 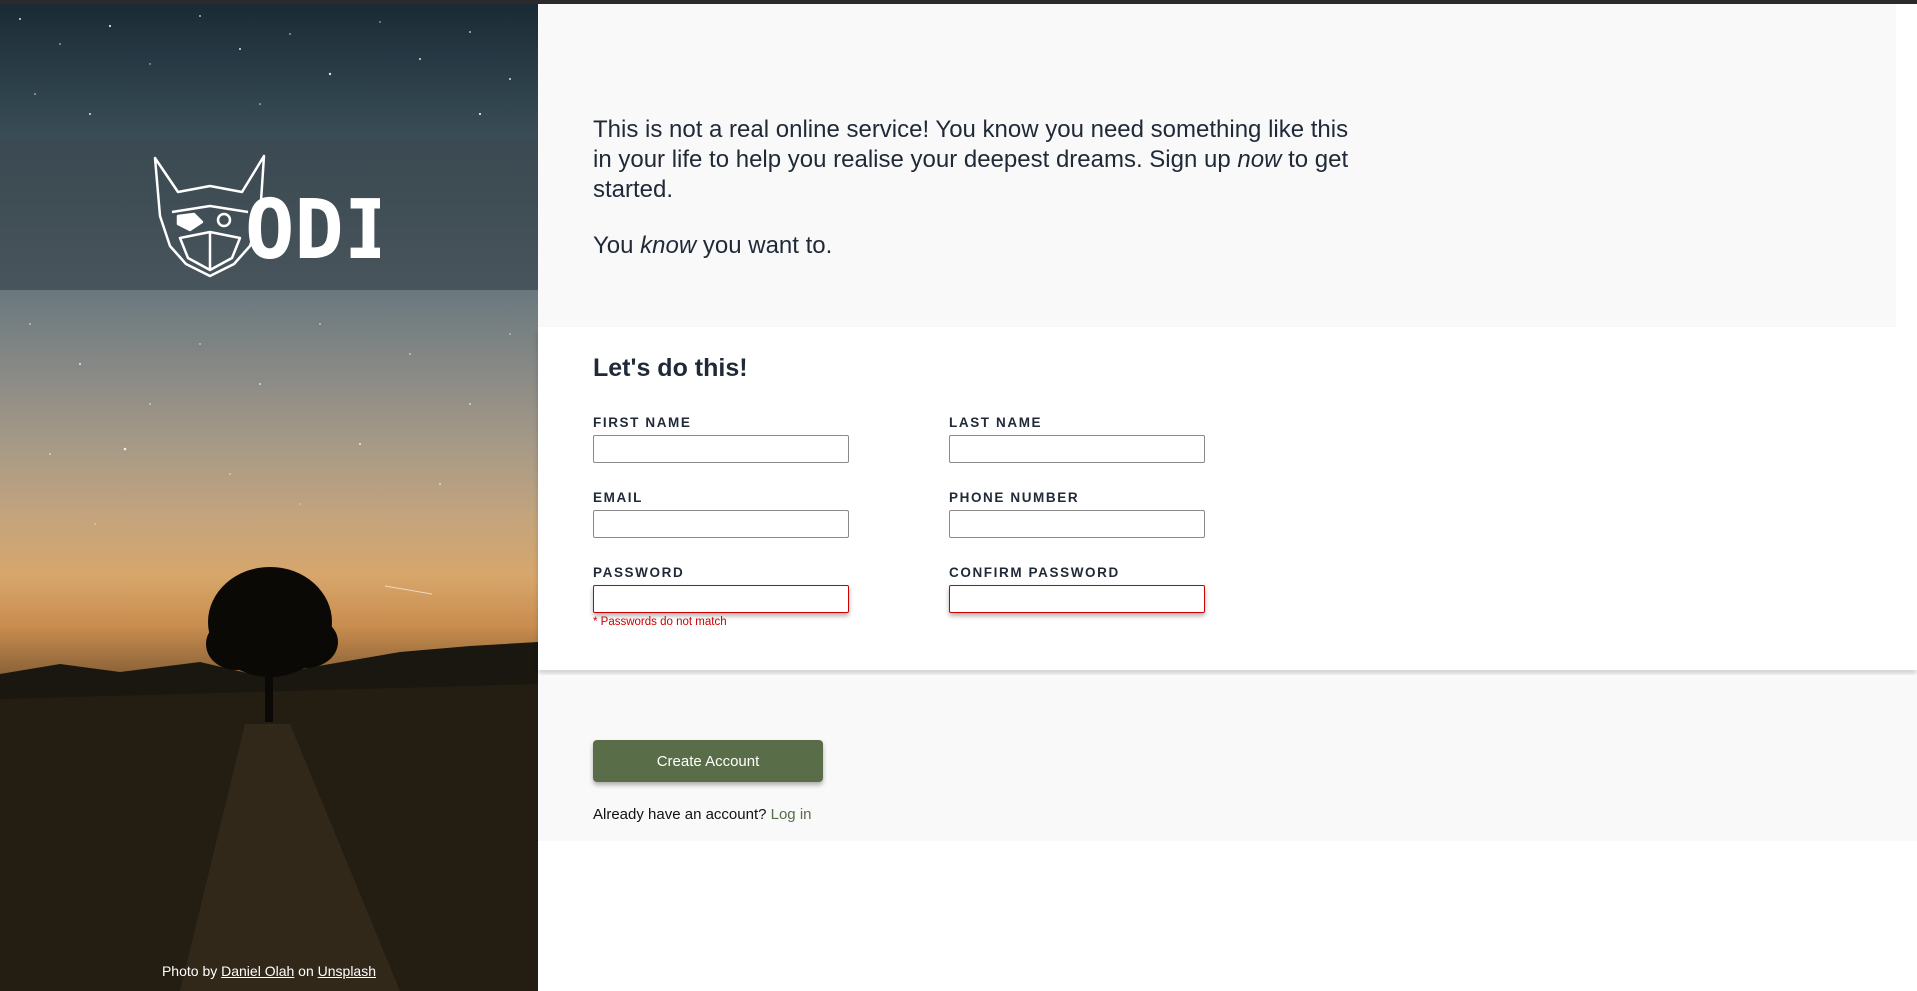 What do you see at coordinates (767, 245) in the screenshot?
I see `intro-line2-end: you want to.` at bounding box center [767, 245].